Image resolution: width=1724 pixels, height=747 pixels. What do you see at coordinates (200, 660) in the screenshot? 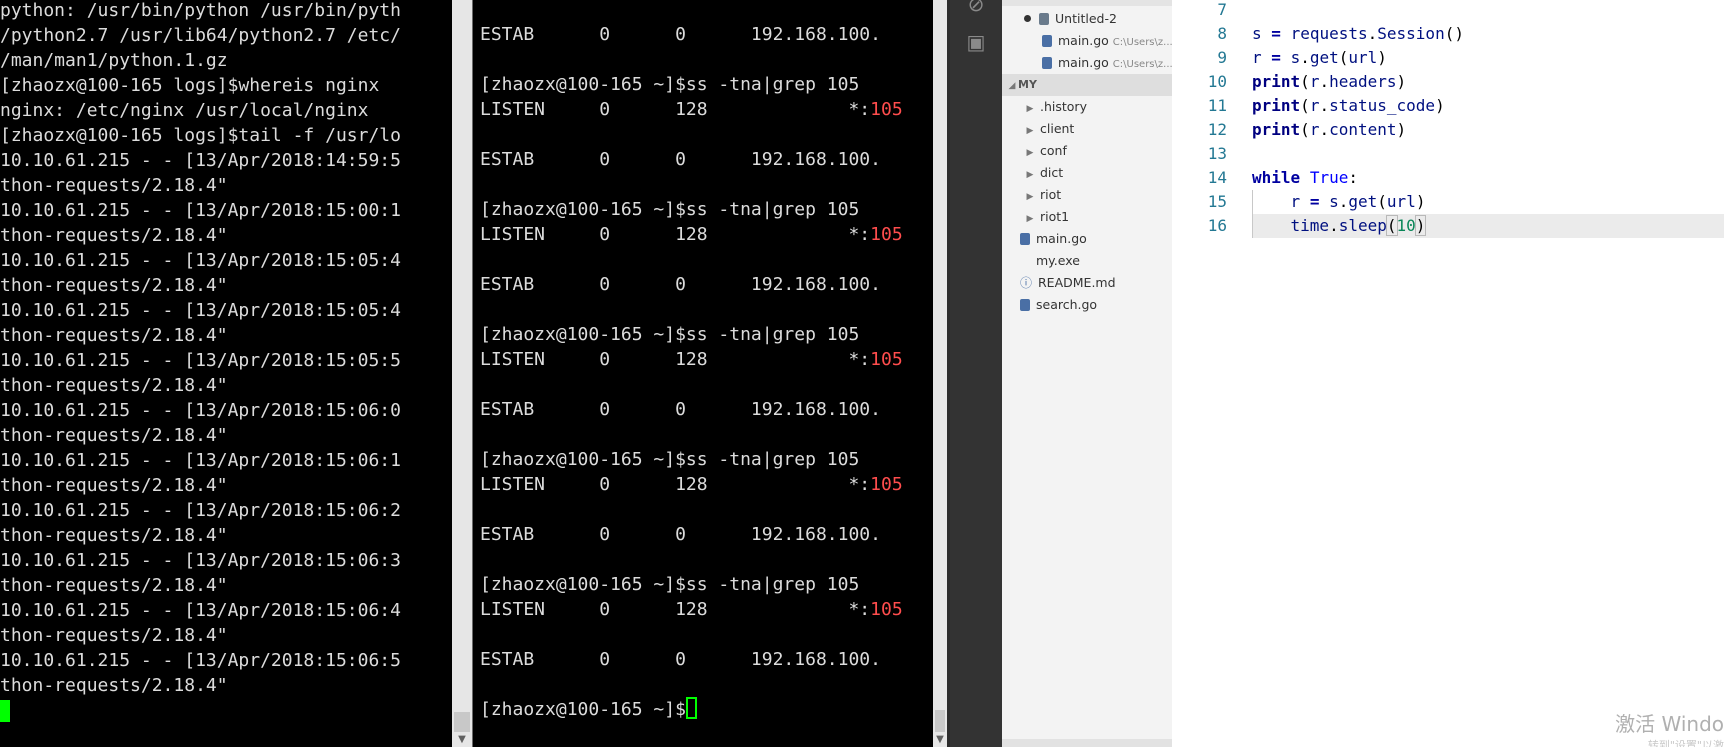
I see `terminal-line: 10.10.61.215 - - [13/Apr/2018:15:06:5` at bounding box center [200, 660].